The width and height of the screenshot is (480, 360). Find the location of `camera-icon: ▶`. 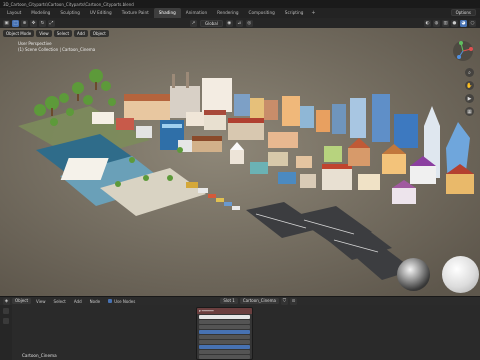

camera-icon: ▶ is located at coordinates (469, 98).